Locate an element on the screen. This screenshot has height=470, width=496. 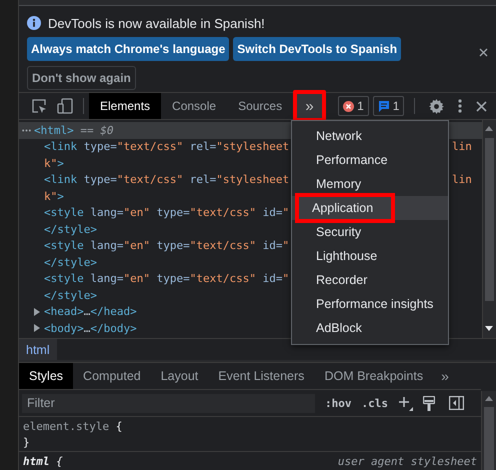
menu-item: Application is located at coordinates (370, 208).